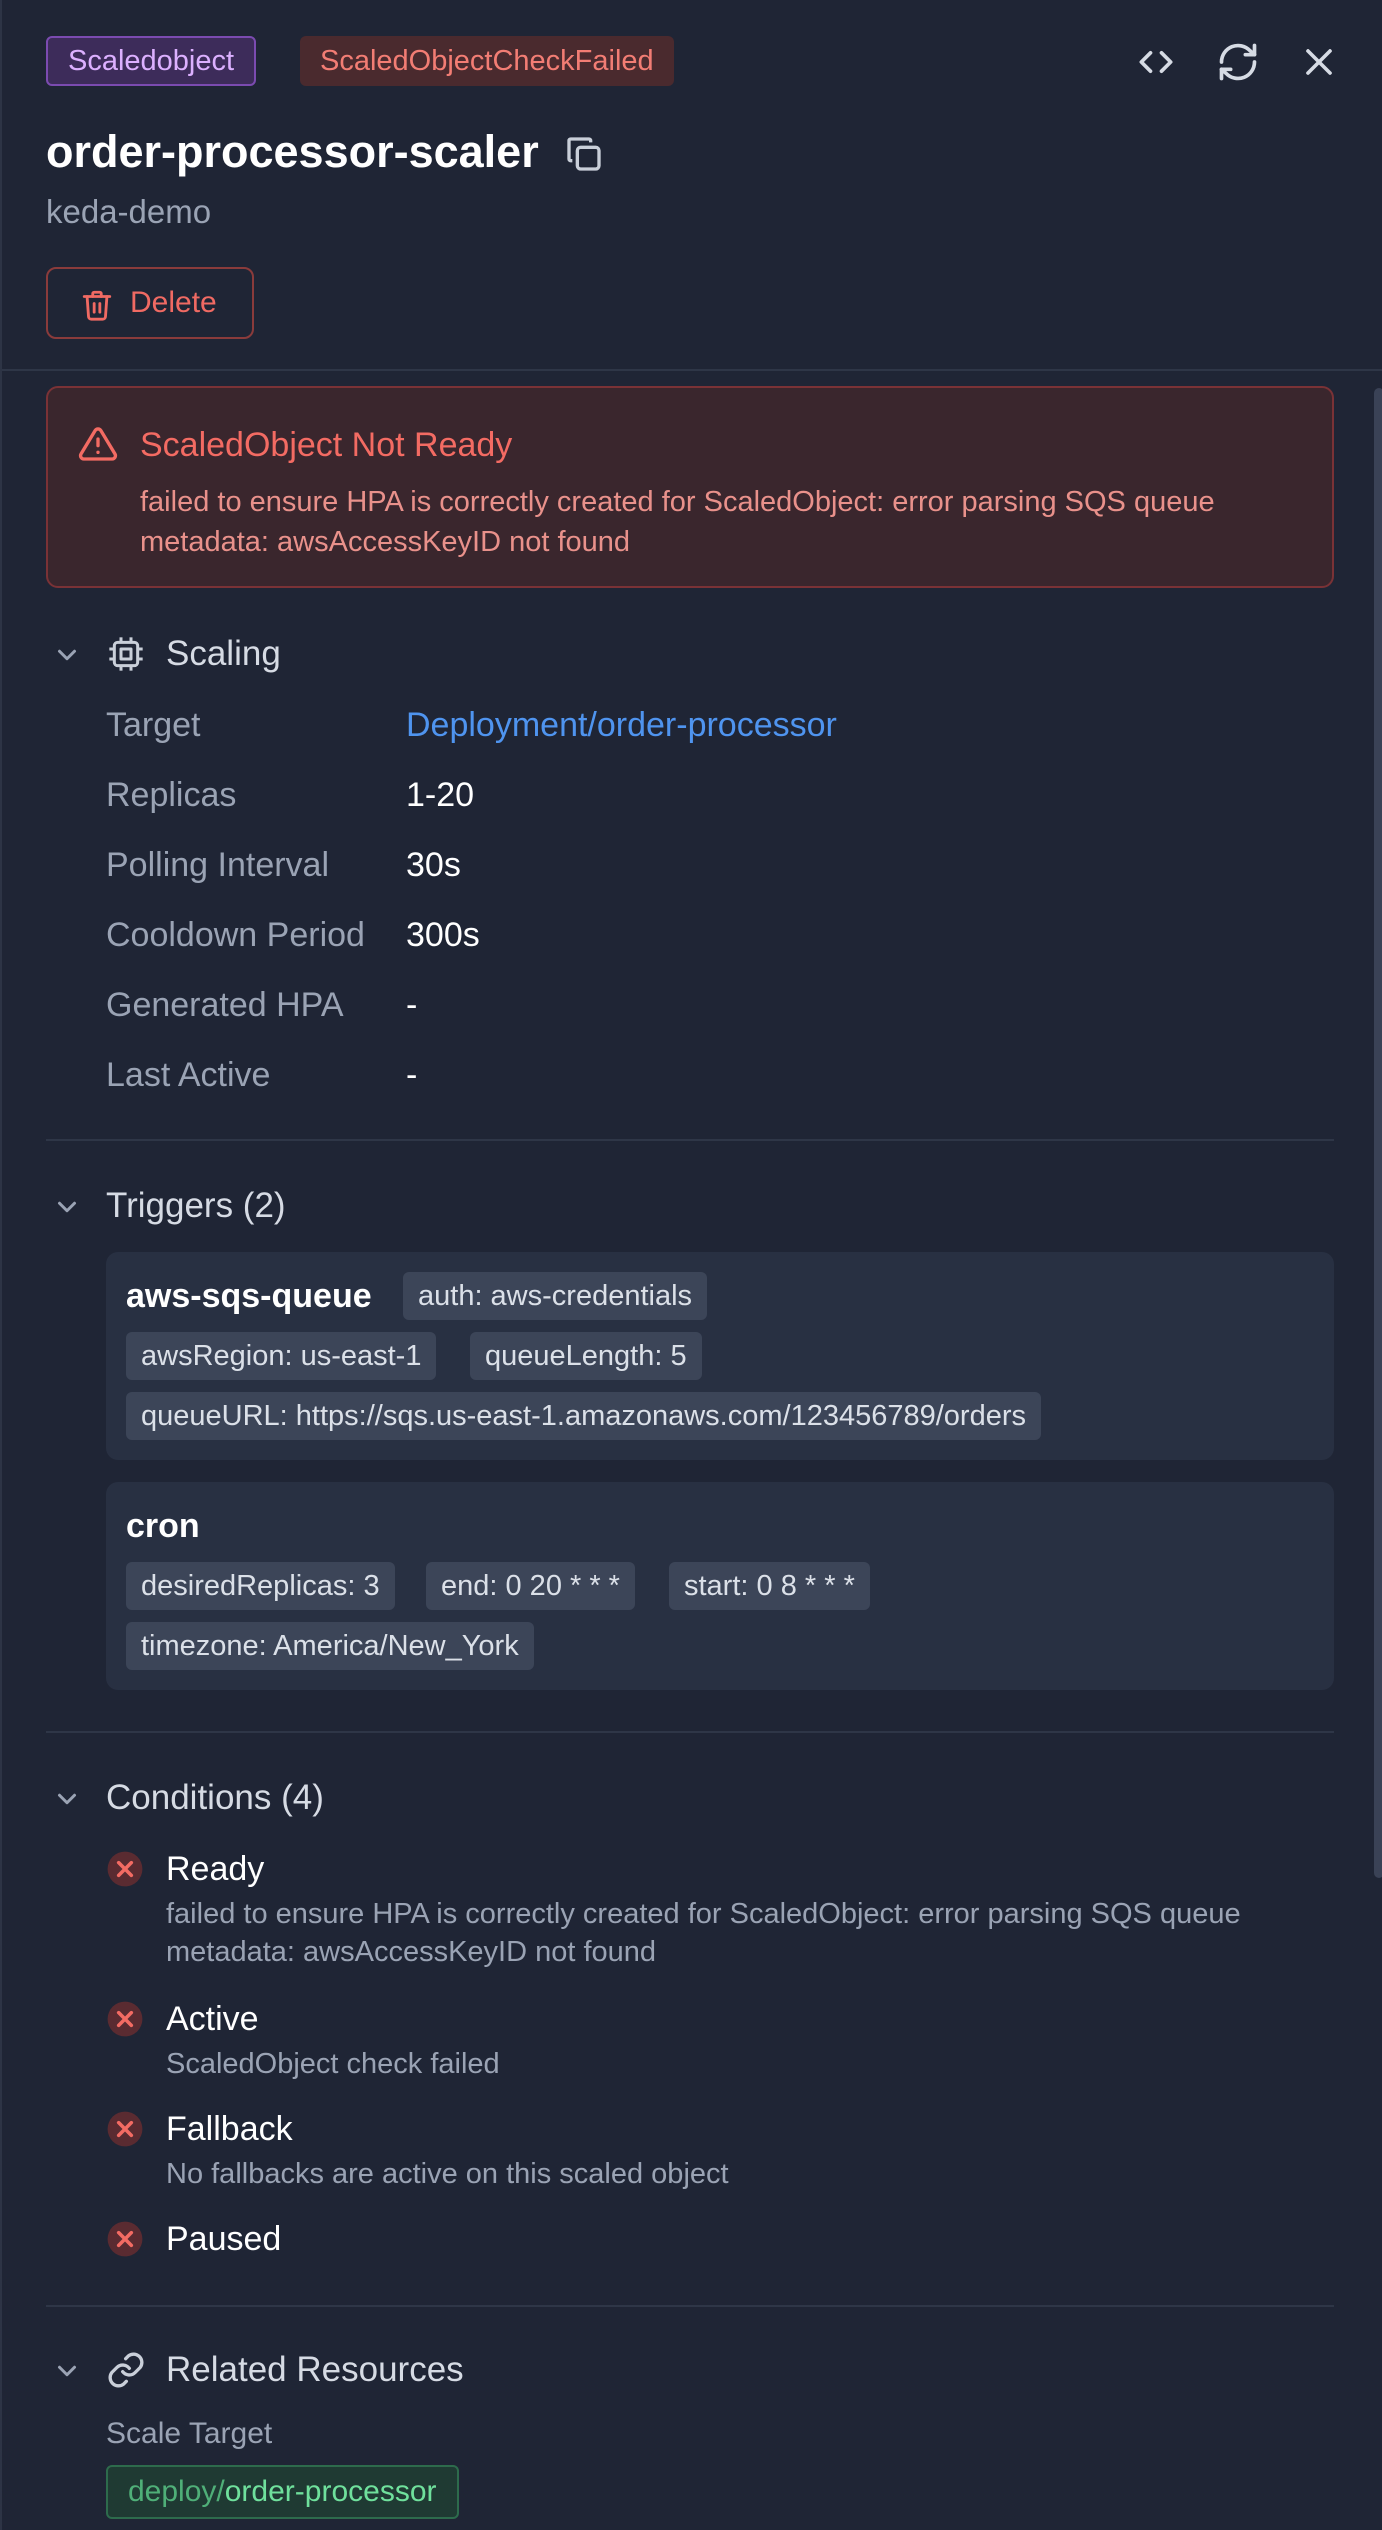 The width and height of the screenshot is (1382, 2530). Describe the element at coordinates (292, 151) in the screenshot. I see `page-title: order-processor-scaler` at that location.